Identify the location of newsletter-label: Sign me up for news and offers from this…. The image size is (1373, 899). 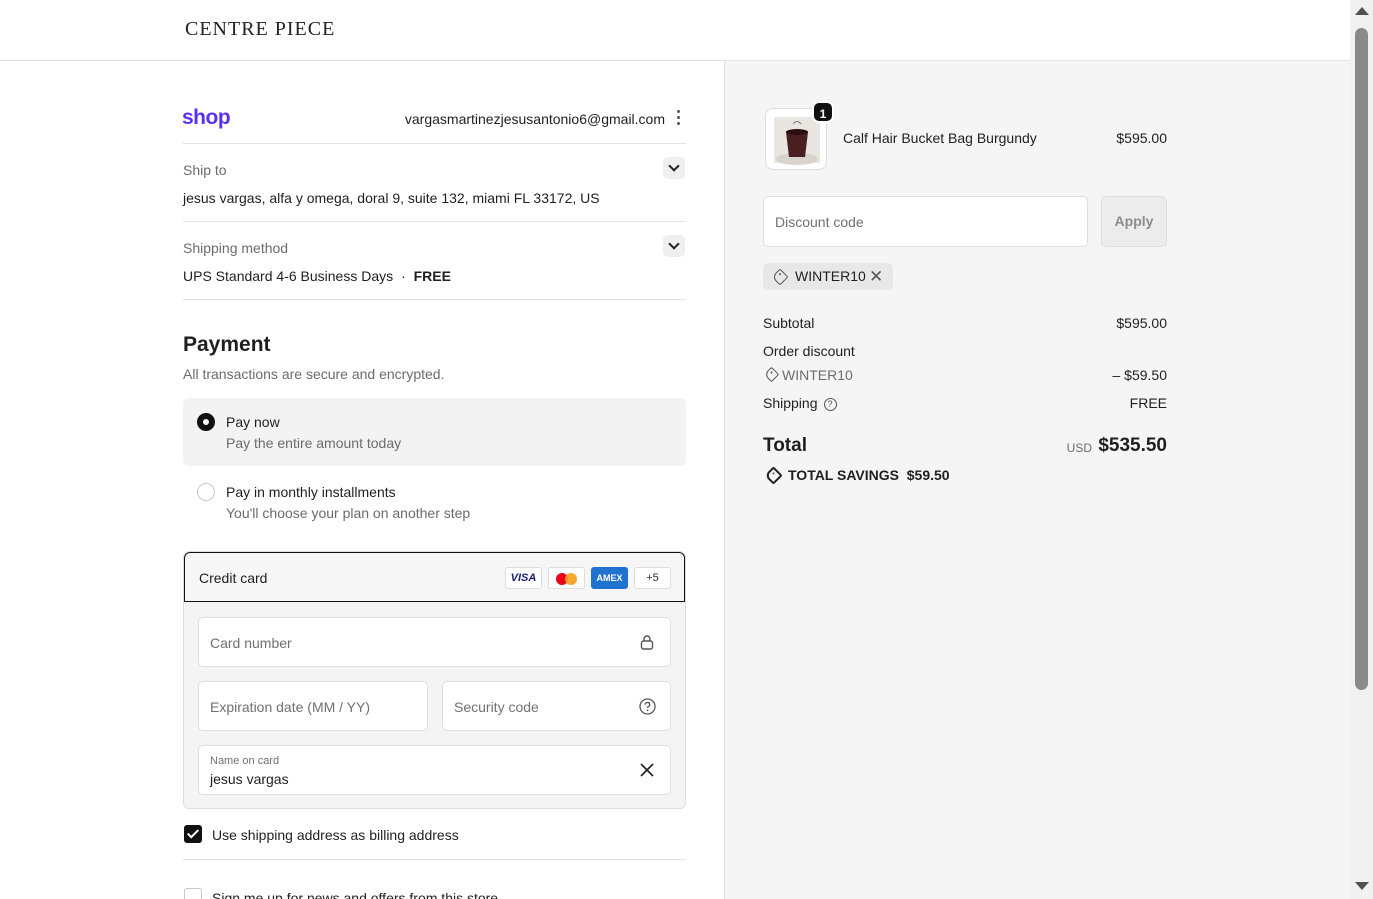
(355, 894).